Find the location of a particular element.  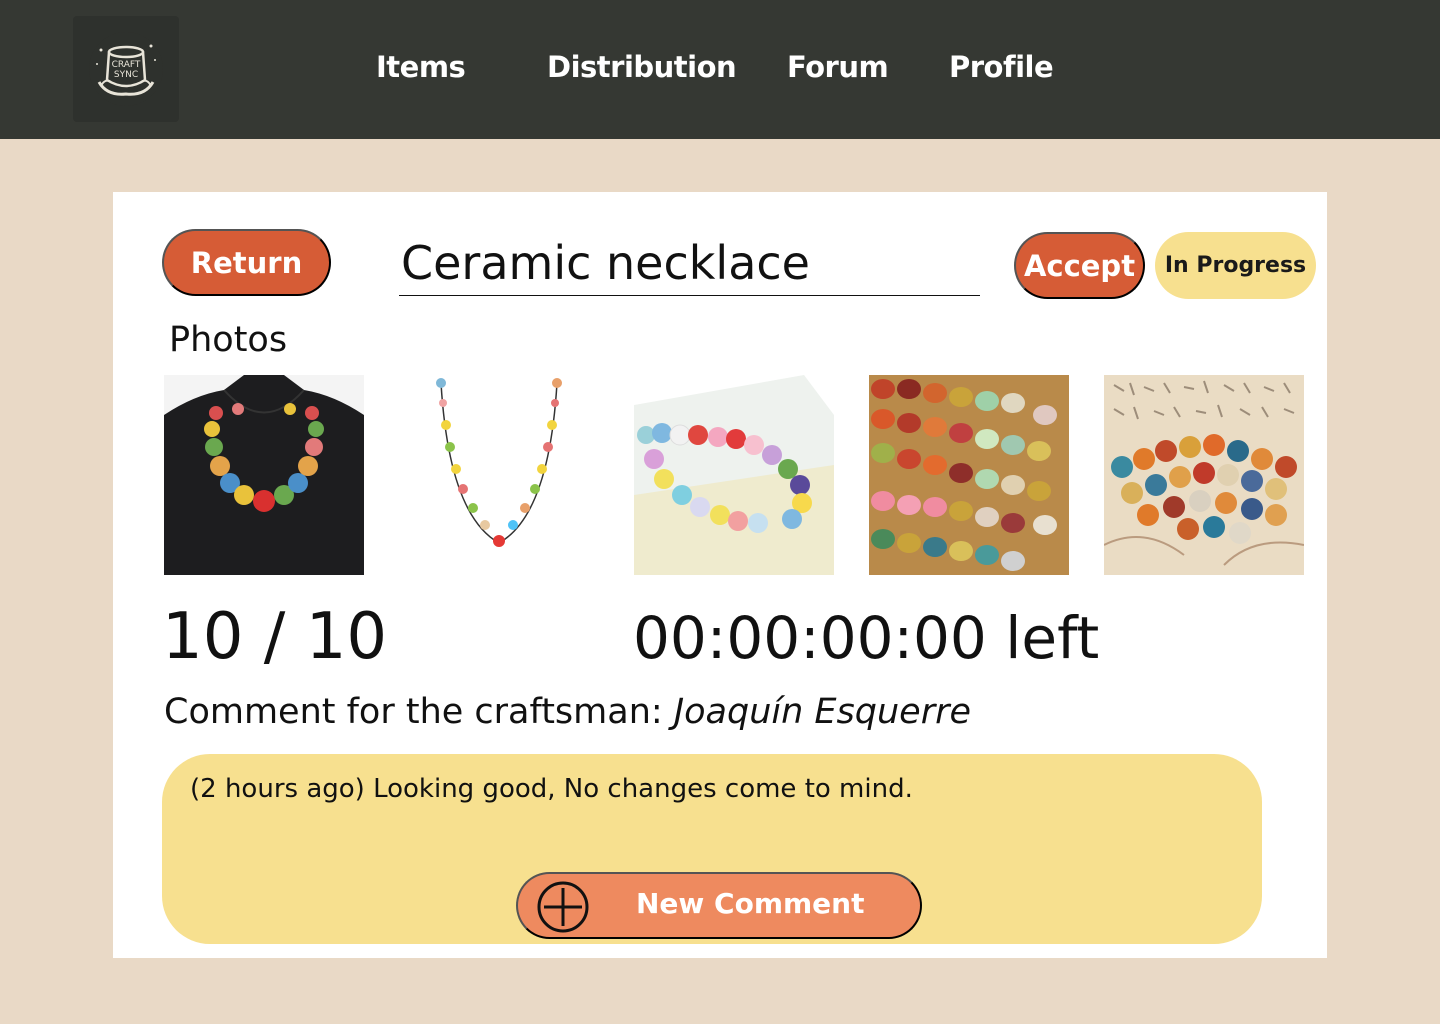

cauldron-logo-icon: CRAFT SYNC is located at coordinates (126, 69).